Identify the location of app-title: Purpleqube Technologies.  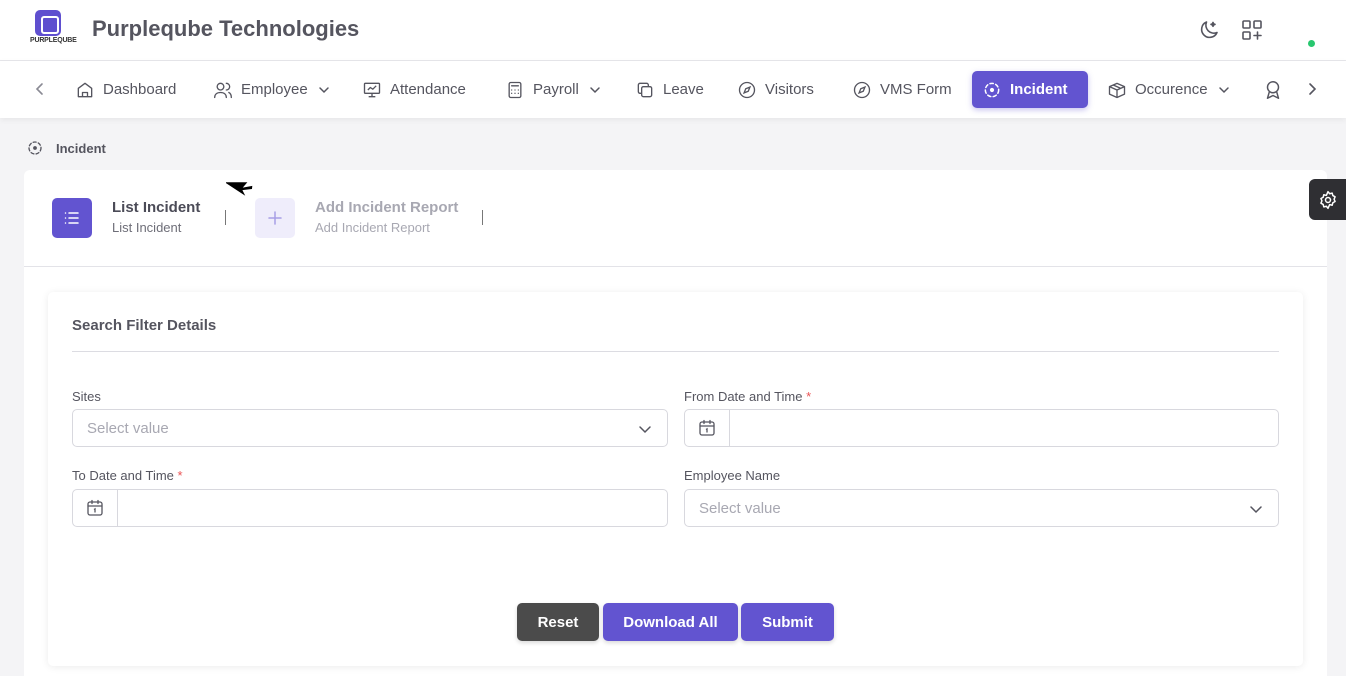
(226, 28).